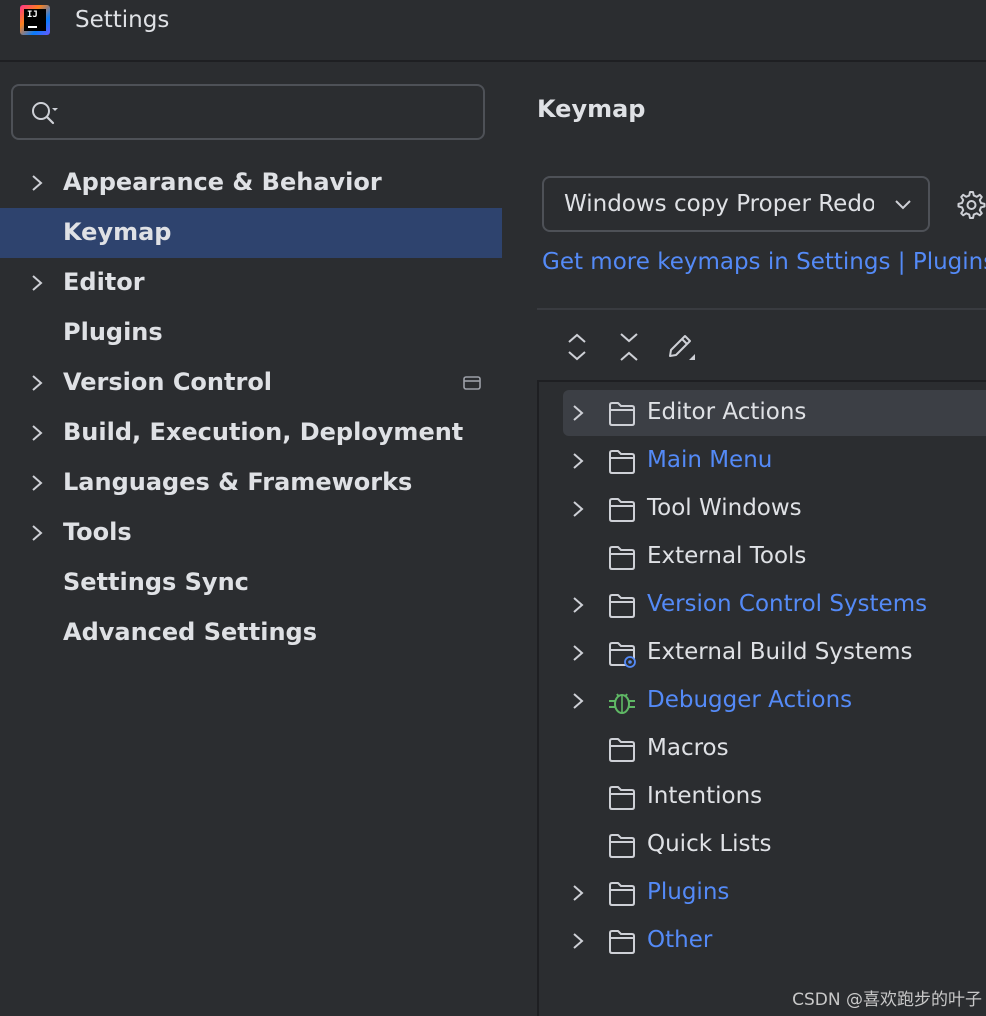 The width and height of the screenshot is (986, 1016). I want to click on sidebar-item-editor: Editor, so click(251, 283).